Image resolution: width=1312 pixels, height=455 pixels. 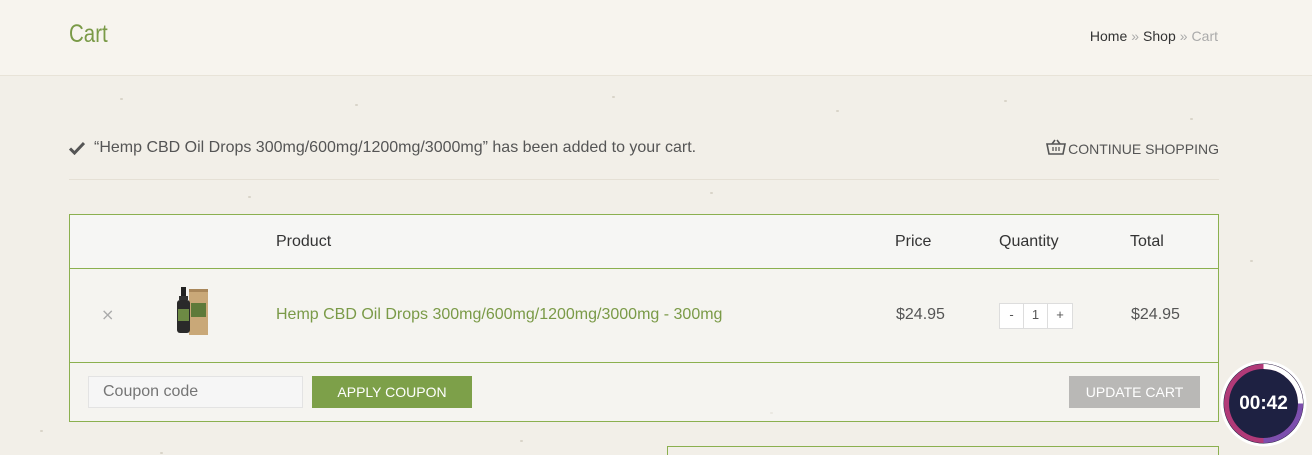 What do you see at coordinates (195, 392) in the screenshot?
I see `coupon-code-input` at bounding box center [195, 392].